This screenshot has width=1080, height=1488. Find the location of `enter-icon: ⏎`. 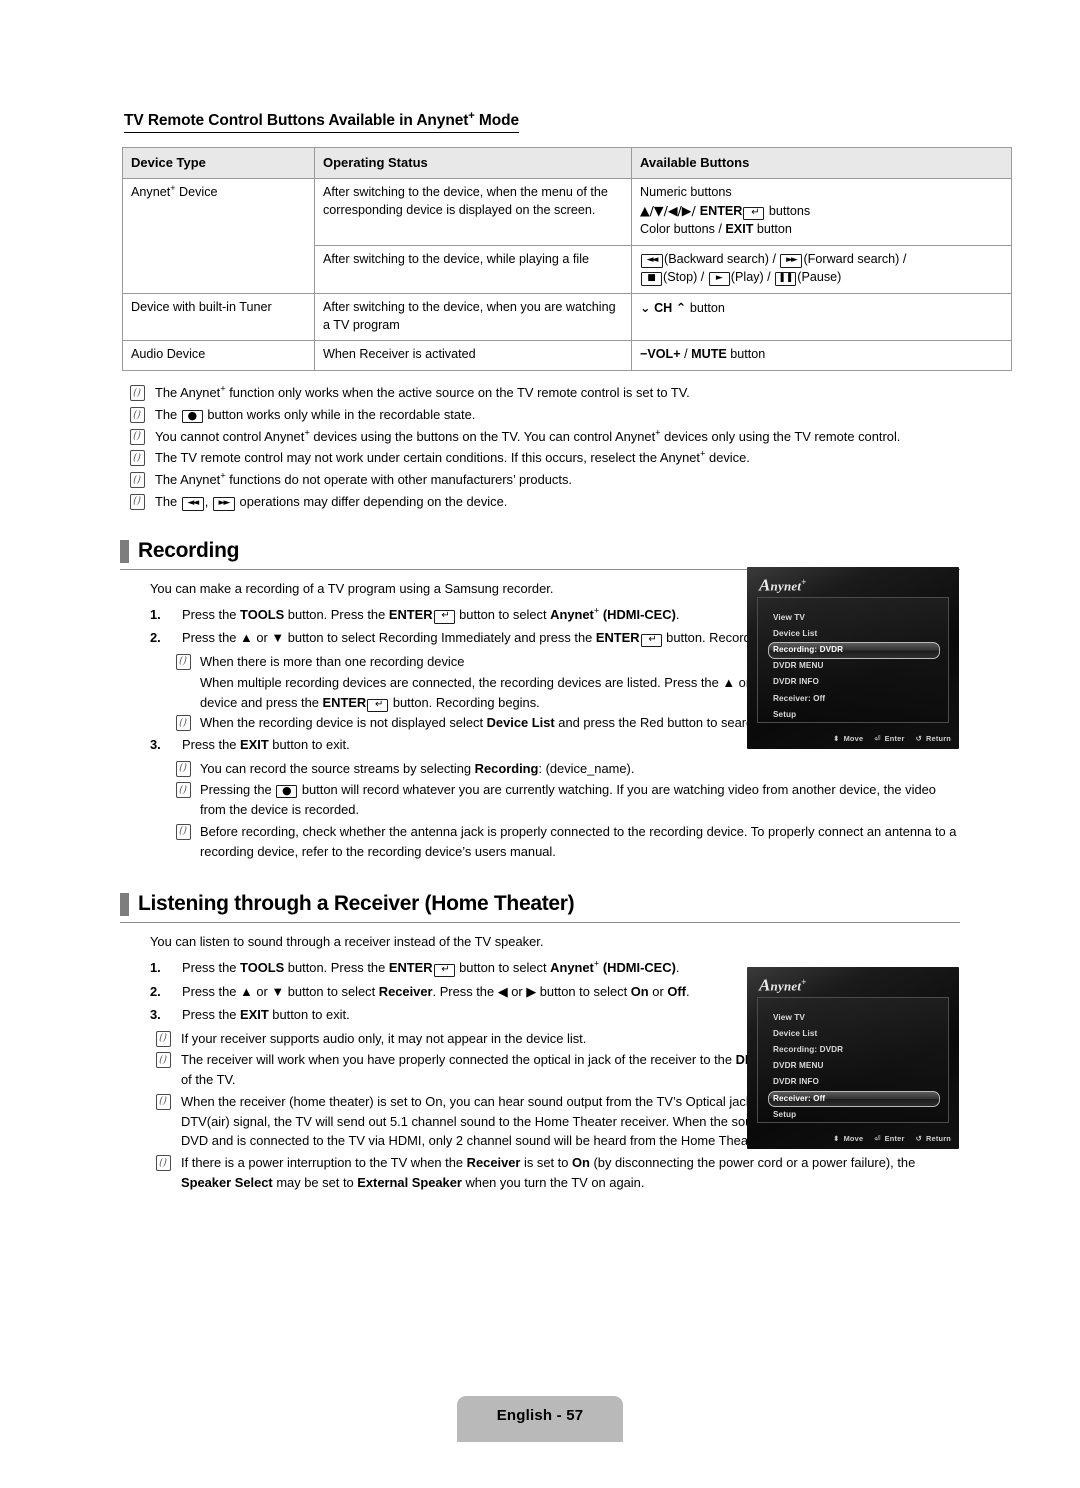

enter-icon: ⏎ is located at coordinates (877, 1138).